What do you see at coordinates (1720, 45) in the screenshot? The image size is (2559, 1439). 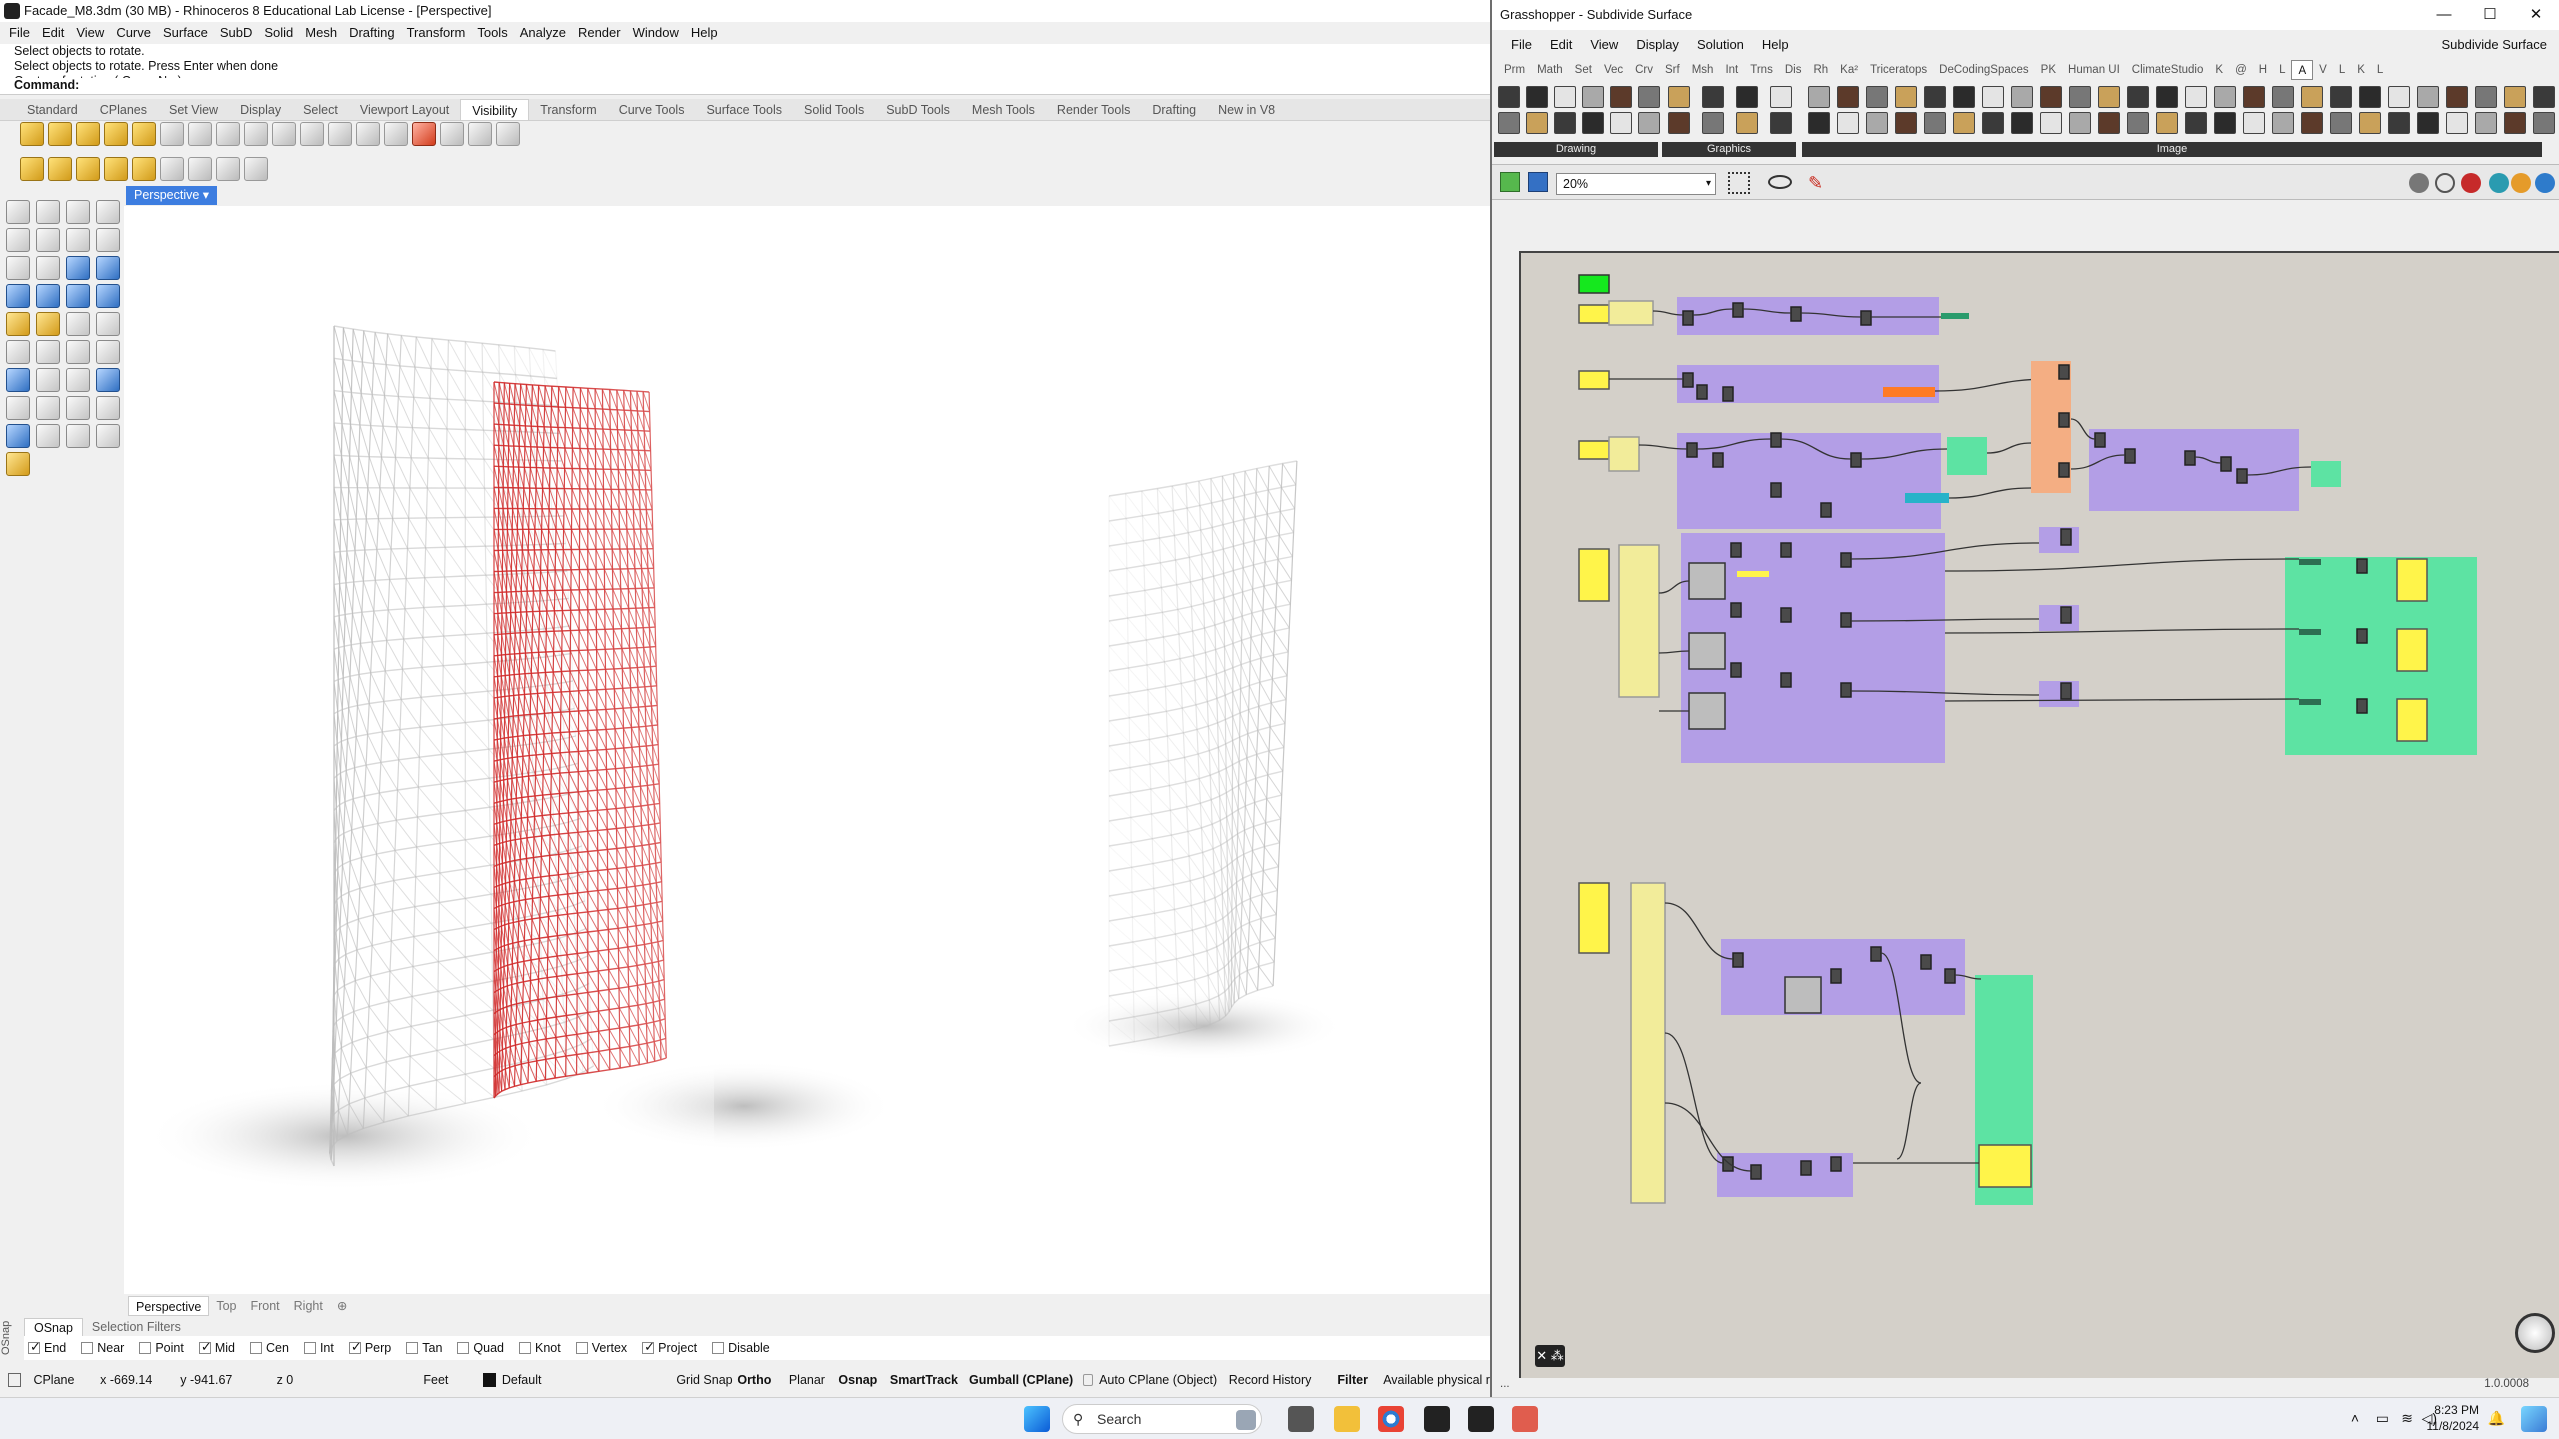 I see `gh-menu-solution: Solution` at bounding box center [1720, 45].